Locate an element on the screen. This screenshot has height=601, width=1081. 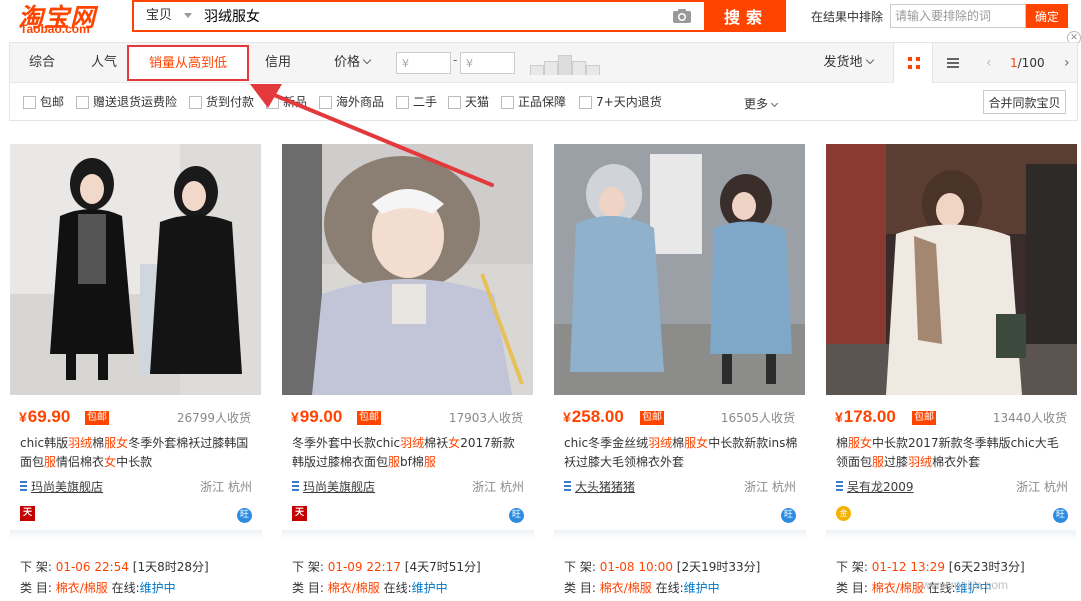
tab-sort-comprehensive: 综合 is located at coordinates (42, 63).